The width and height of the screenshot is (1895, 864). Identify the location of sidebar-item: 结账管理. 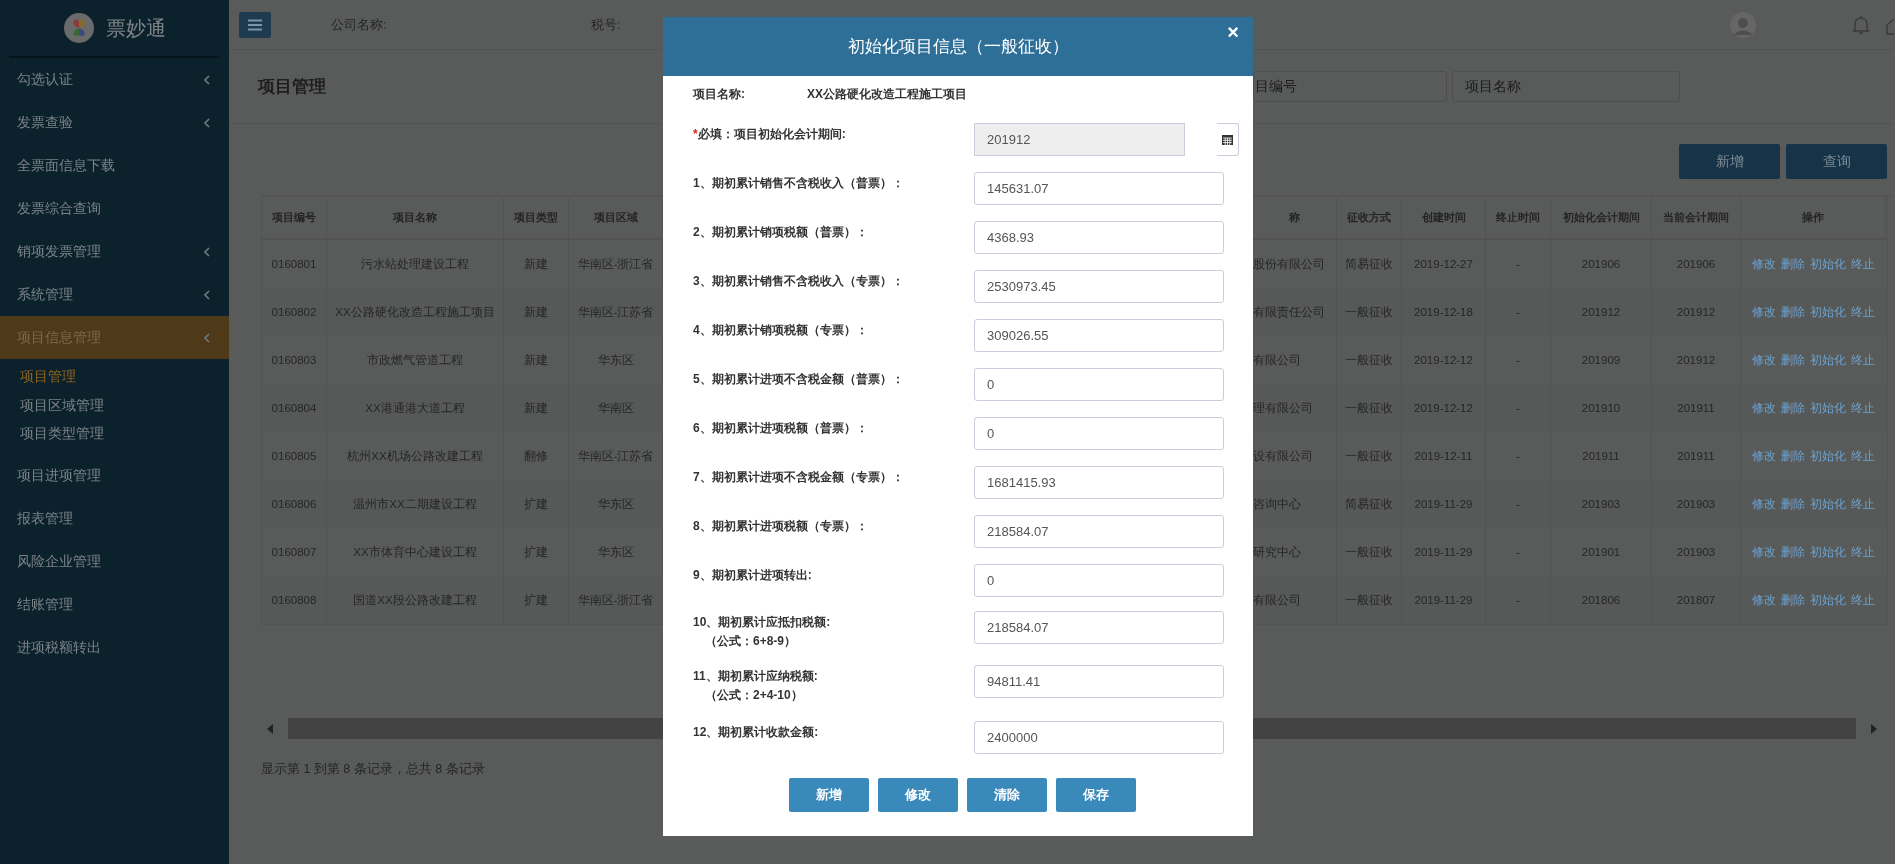
(114, 605).